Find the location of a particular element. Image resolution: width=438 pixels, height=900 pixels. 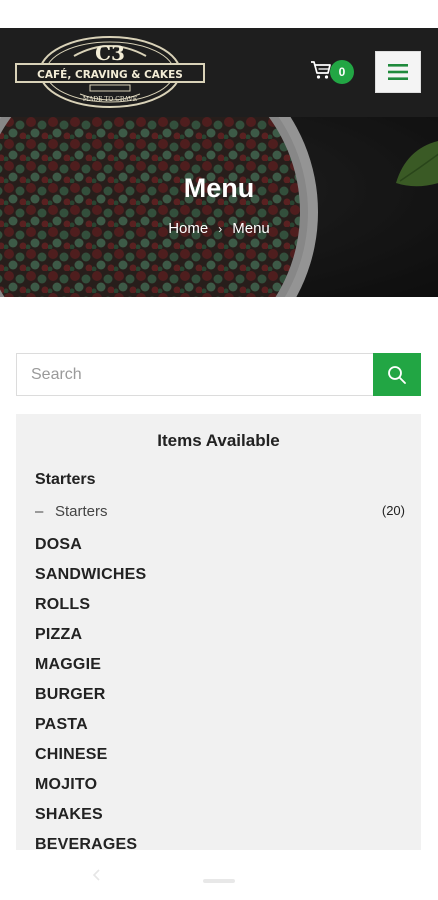

category-item: SHAKES is located at coordinates (90, 821).